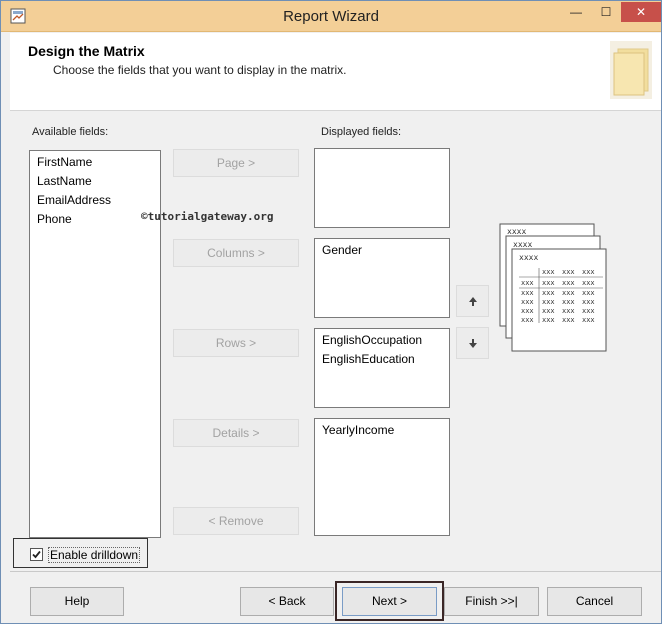 The image size is (662, 624). I want to click on move-up-button, so click(472, 301).